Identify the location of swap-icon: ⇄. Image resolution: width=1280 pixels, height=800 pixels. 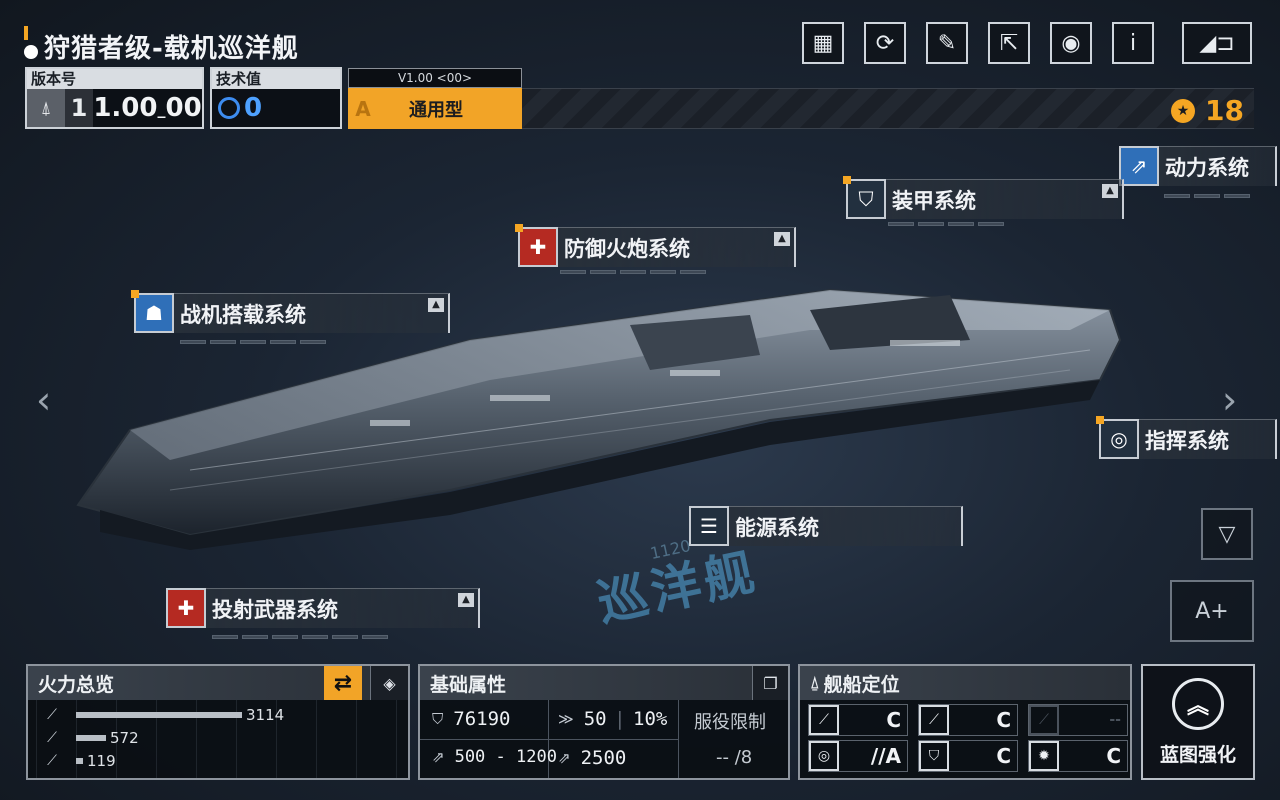
(343, 683).